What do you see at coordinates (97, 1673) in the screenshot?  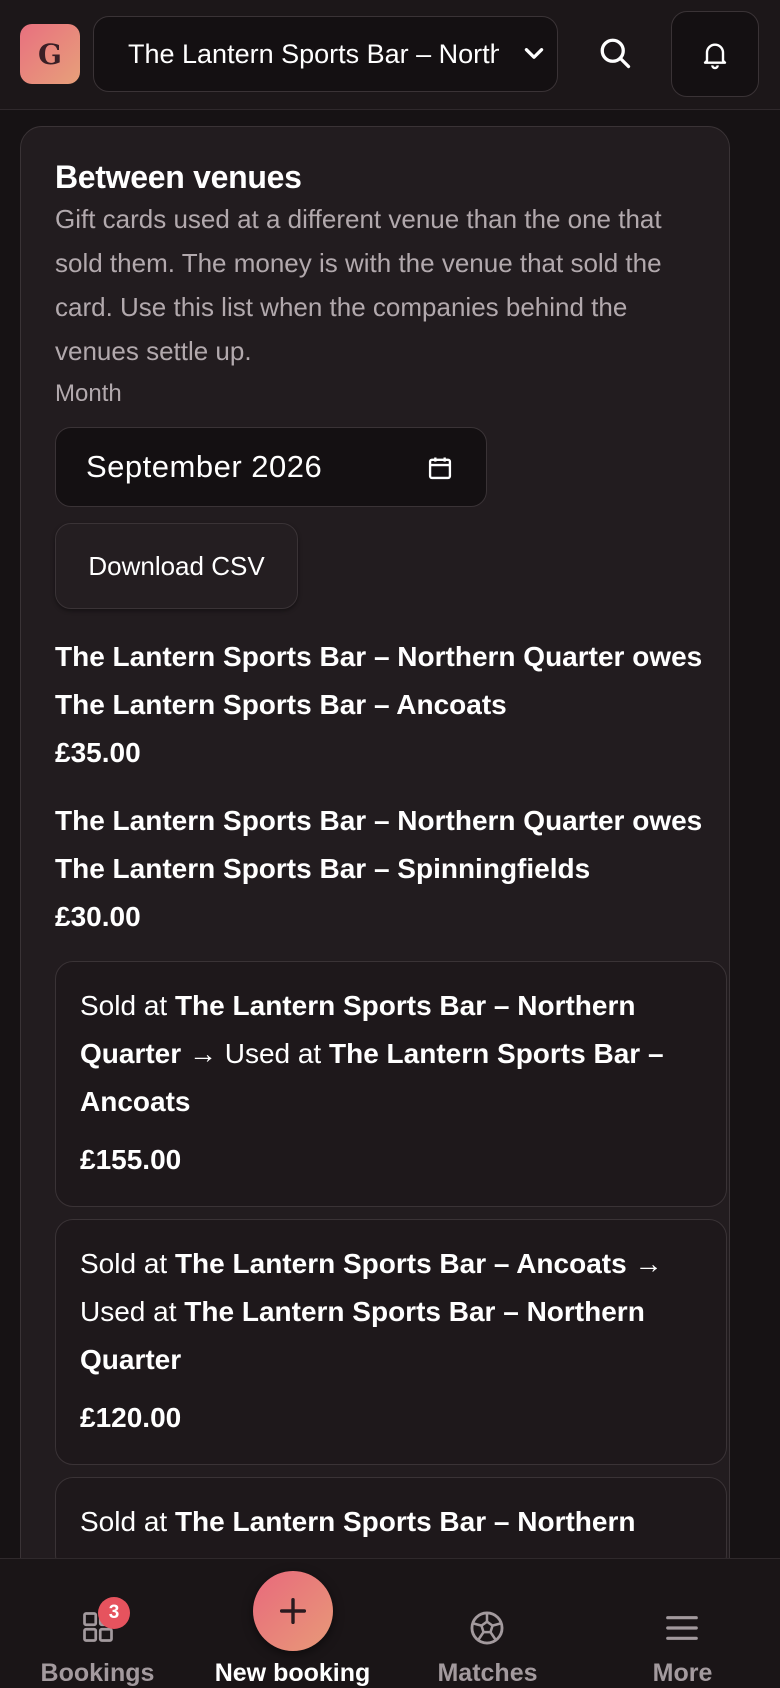 I see `nav-bookings-label: Bookings` at bounding box center [97, 1673].